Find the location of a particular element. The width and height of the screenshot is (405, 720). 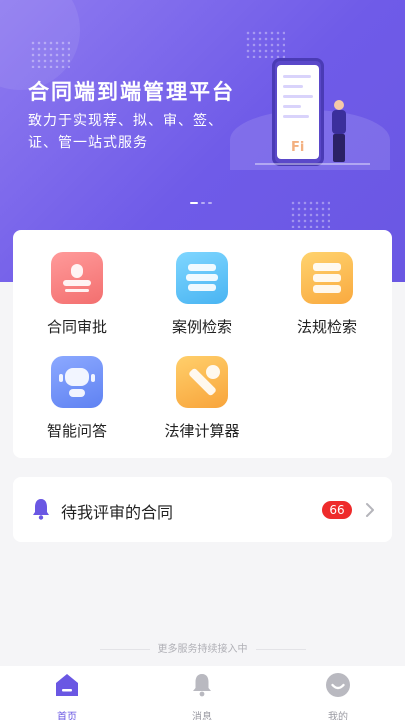

func-smart-qa: 智能问答 is located at coordinates (77, 398).